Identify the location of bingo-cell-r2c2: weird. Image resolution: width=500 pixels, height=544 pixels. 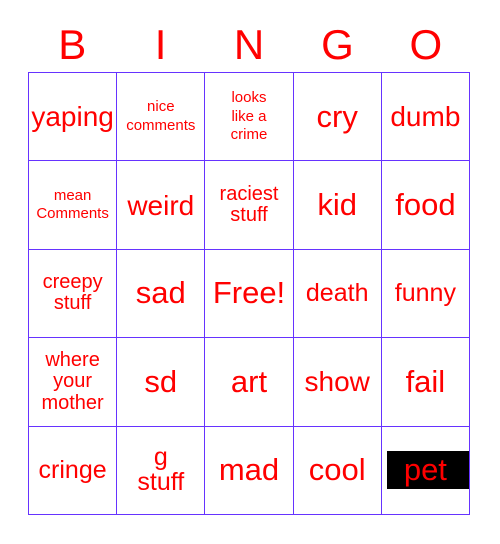
(161, 205).